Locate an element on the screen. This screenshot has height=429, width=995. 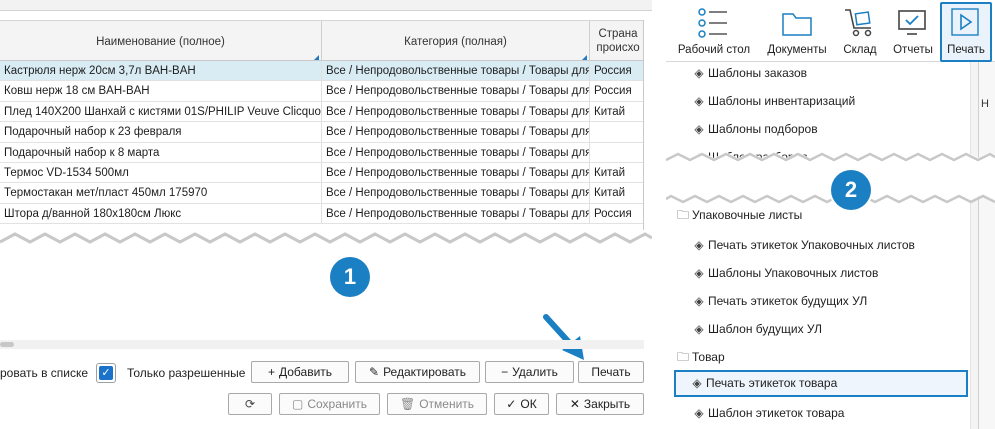
cart-box-icon is located at coordinates (858, 23).